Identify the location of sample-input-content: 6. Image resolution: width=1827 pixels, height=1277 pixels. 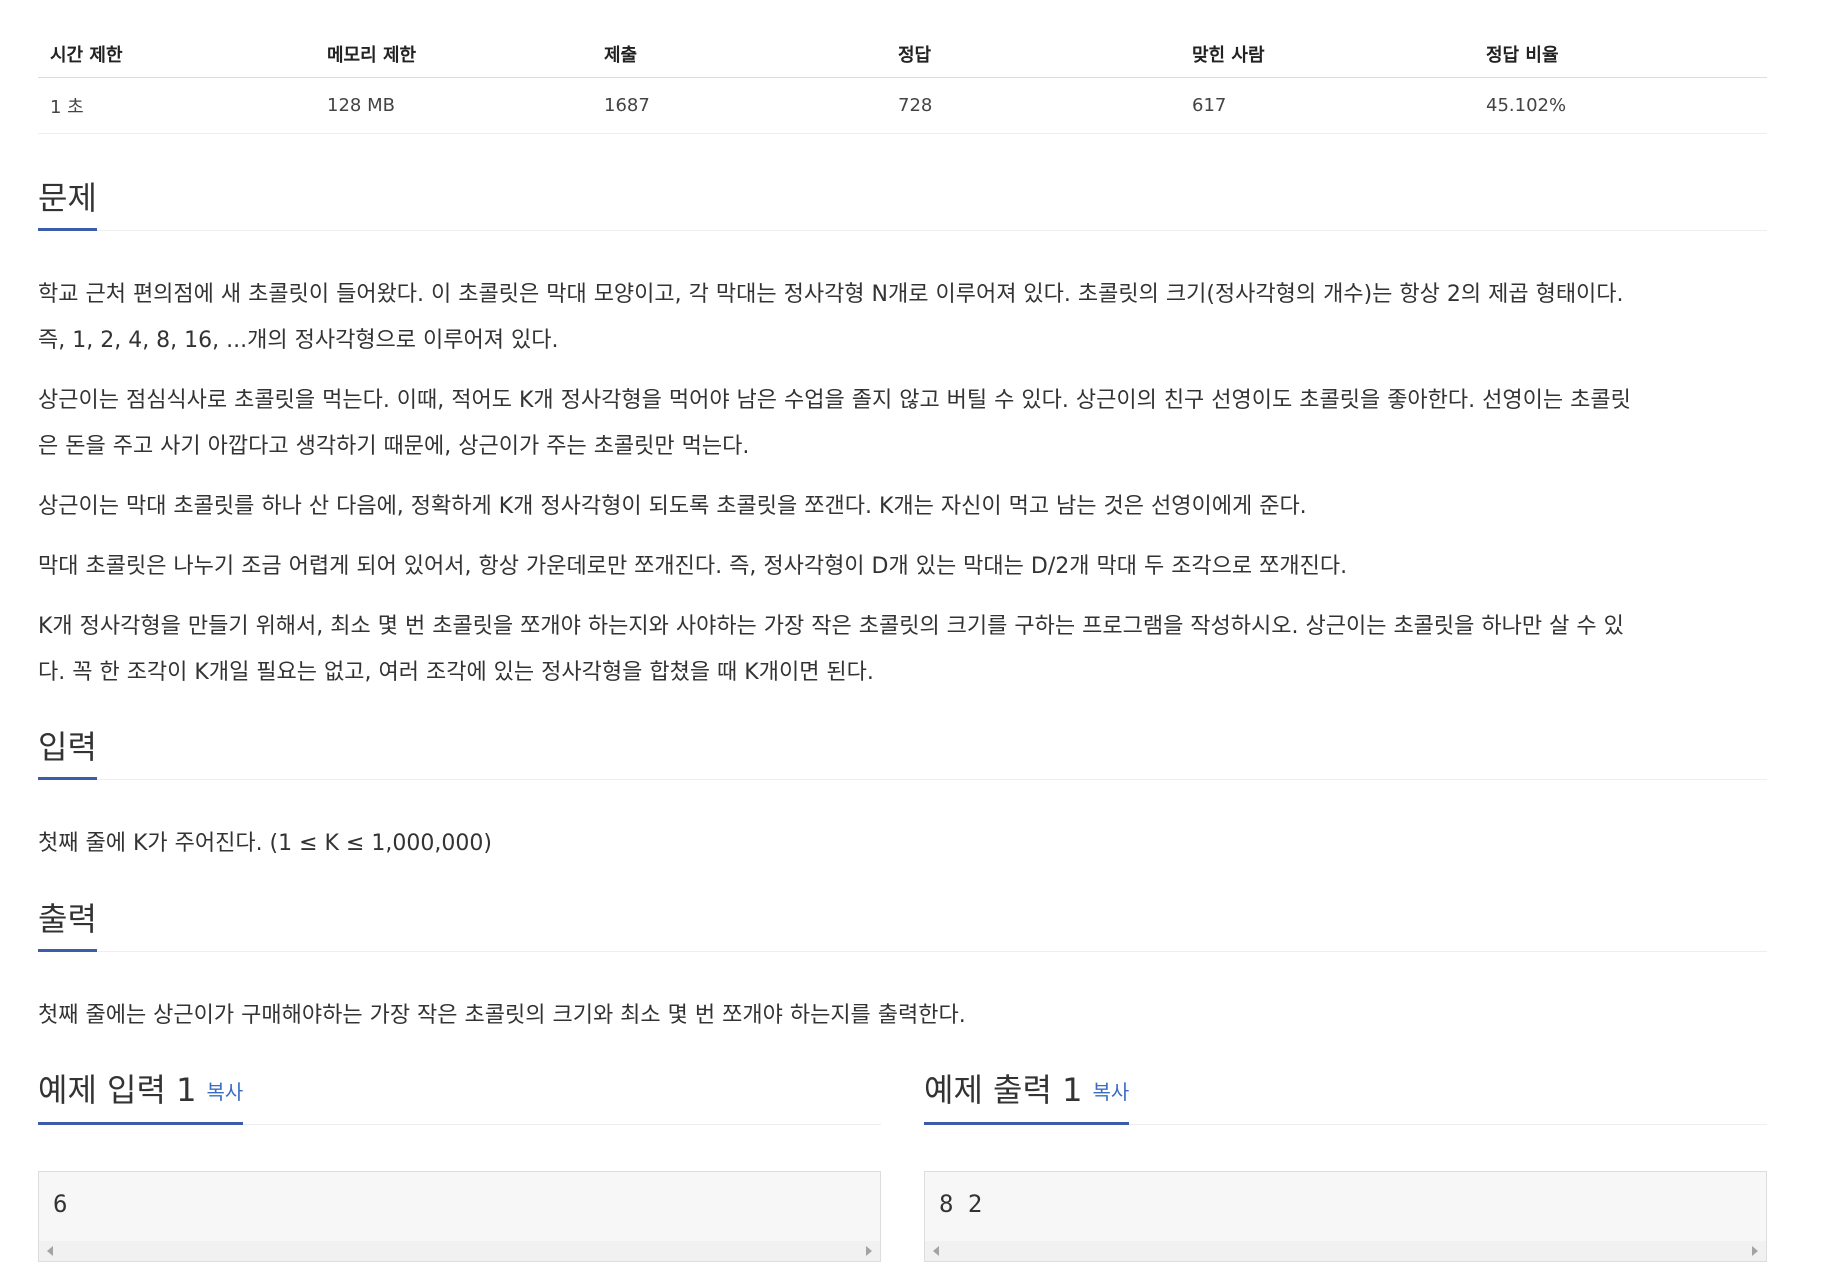
(60, 1204).